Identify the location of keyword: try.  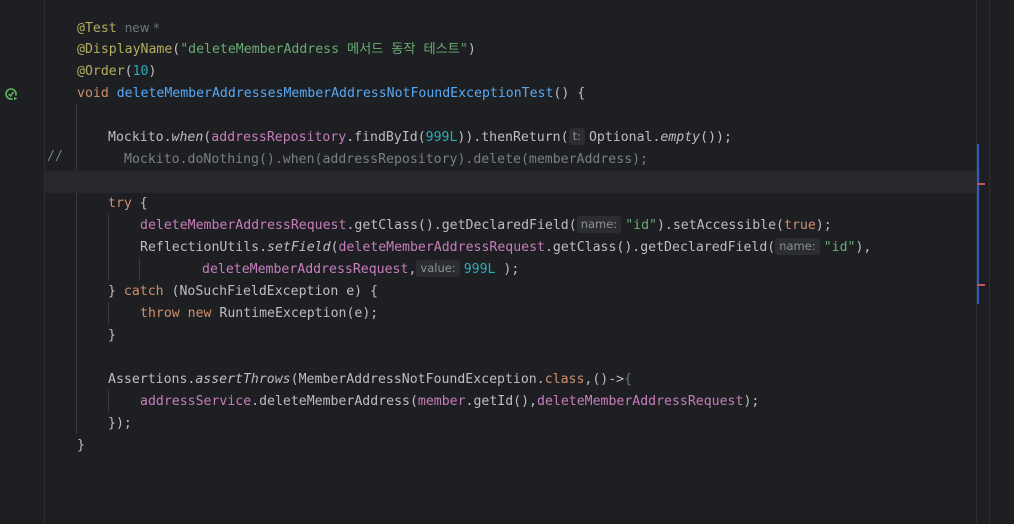
(120, 203).